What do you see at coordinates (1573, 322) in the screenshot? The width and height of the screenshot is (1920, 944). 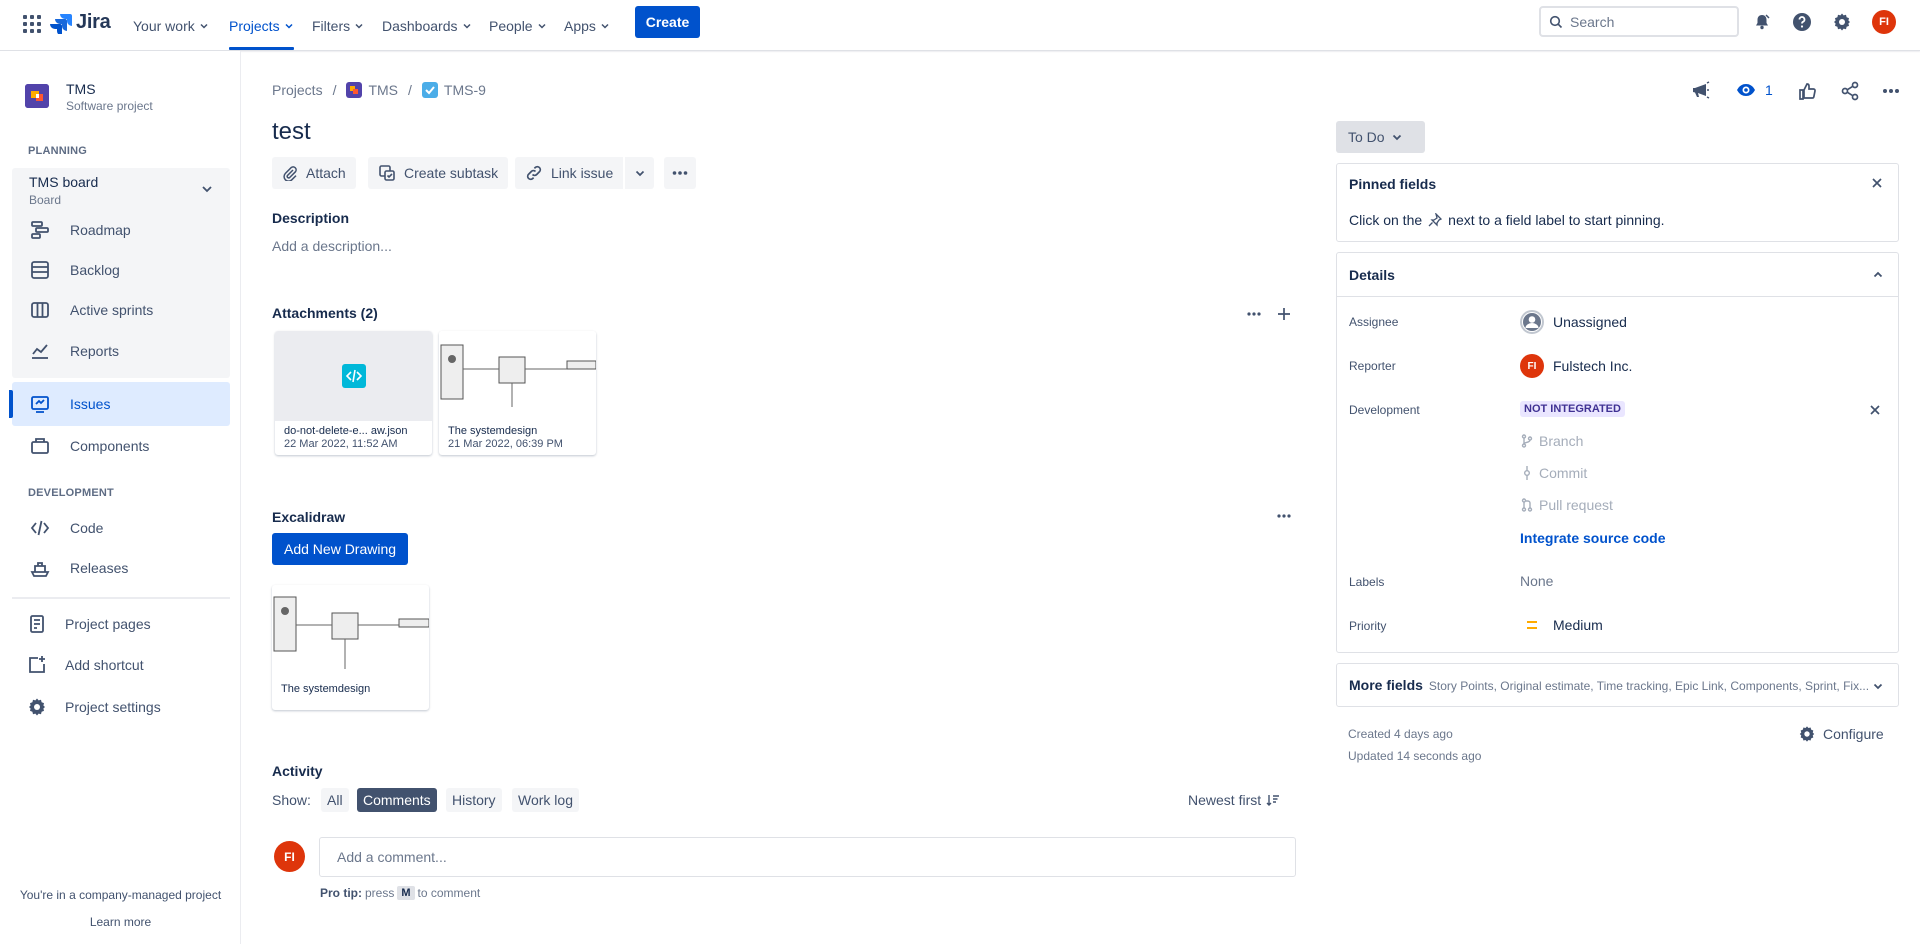 I see `assignee-value: Unassigned` at bounding box center [1573, 322].